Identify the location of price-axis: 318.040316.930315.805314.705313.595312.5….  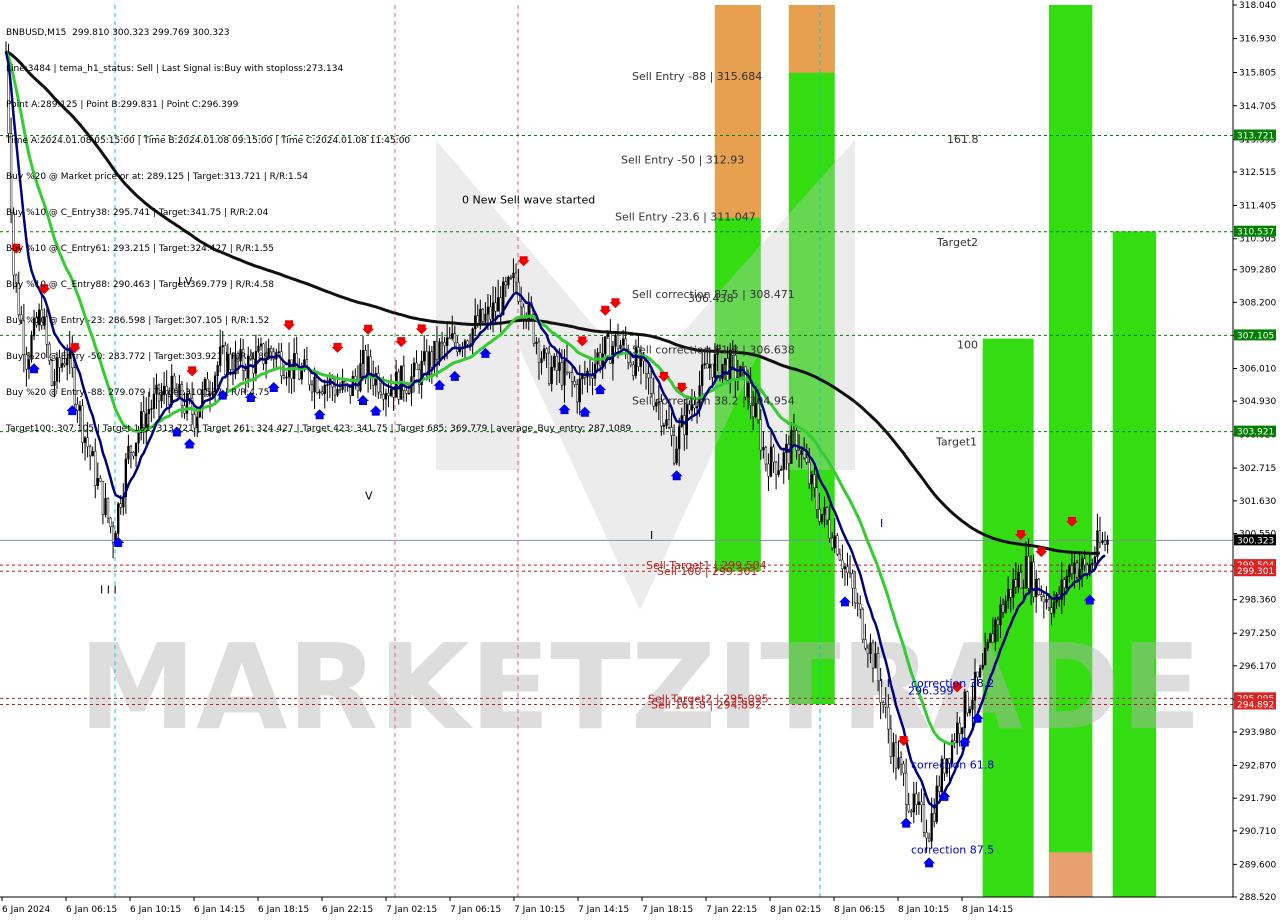
(1256, 460).